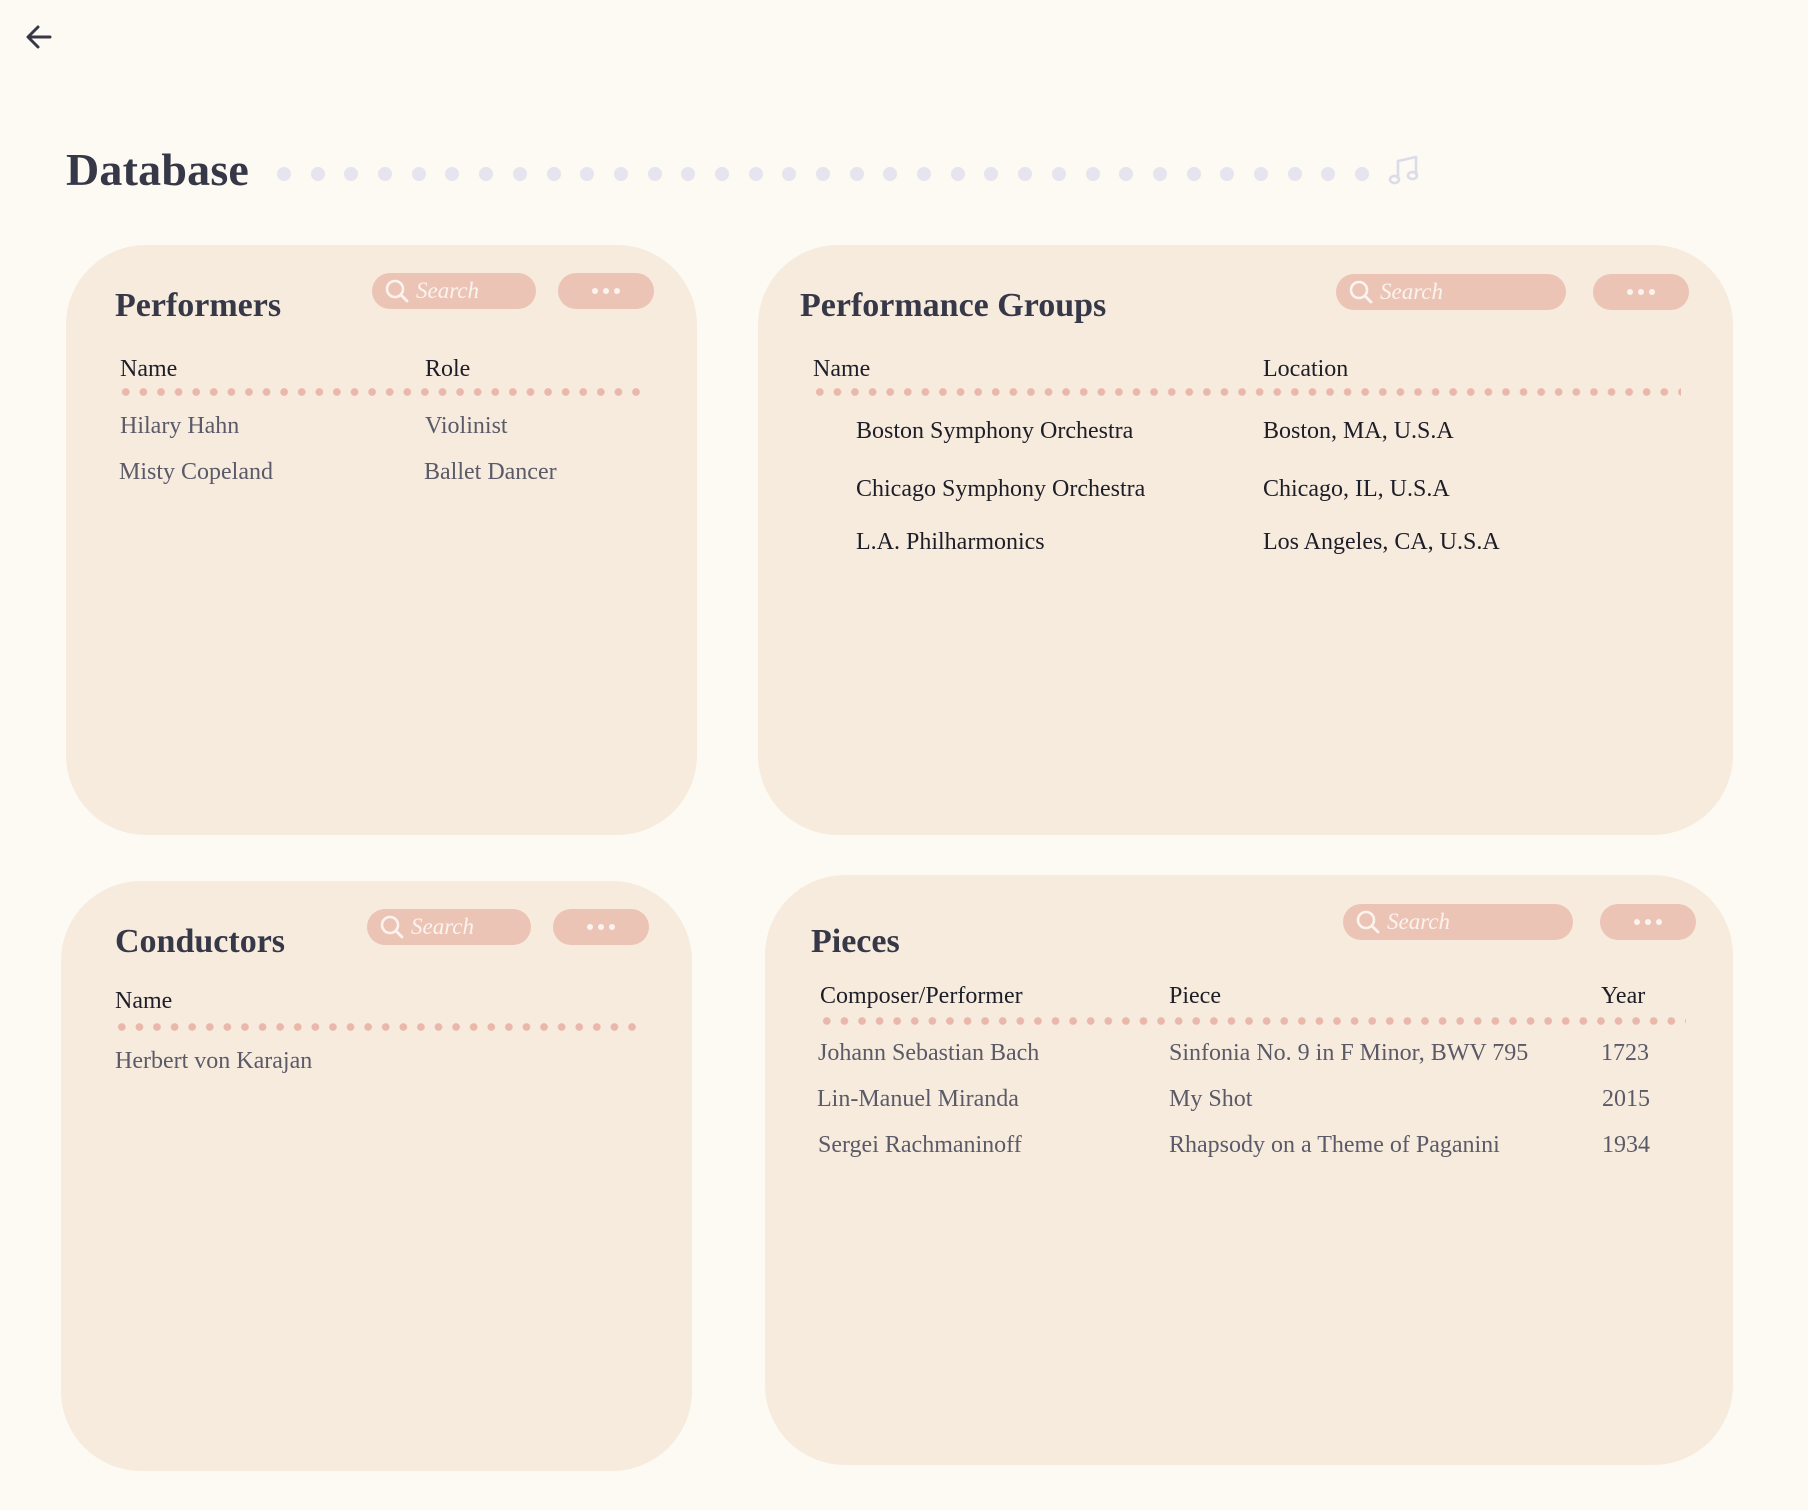  Describe the element at coordinates (1211, 1099) in the screenshot. I see `piece-title: My Shot` at that location.